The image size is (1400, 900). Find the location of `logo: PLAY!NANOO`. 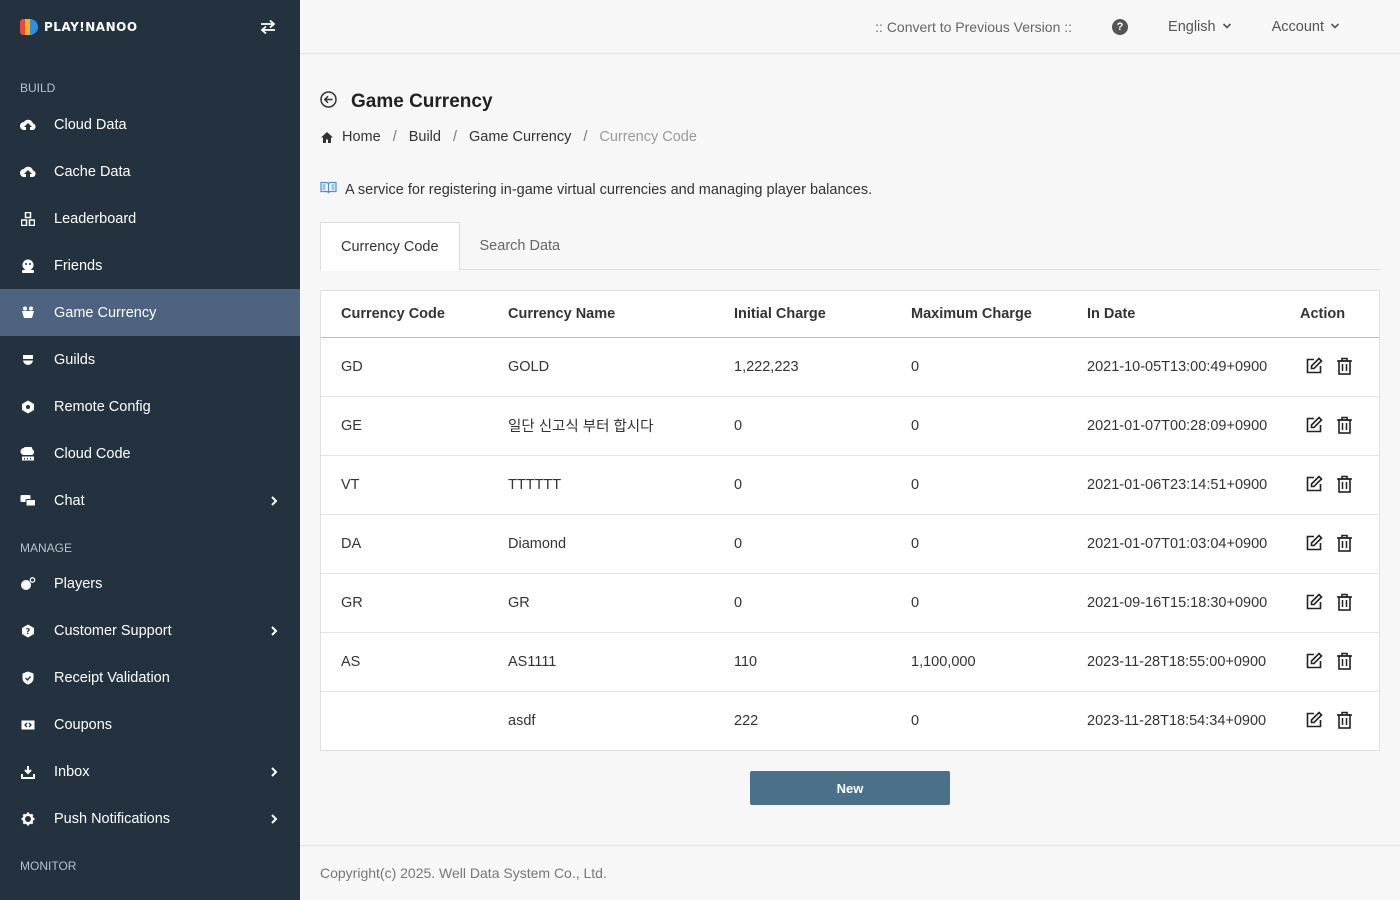

logo: PLAY!NANOO is located at coordinates (79, 27).